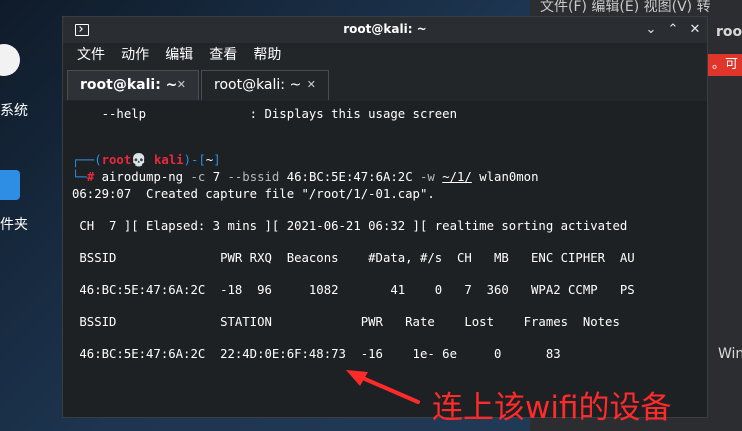 The height and width of the screenshot is (431, 742). What do you see at coordinates (625, 7) in the screenshot?
I see `background-window-menu: 文件(F) 编辑(E) 视图(V) 转` at bounding box center [625, 7].